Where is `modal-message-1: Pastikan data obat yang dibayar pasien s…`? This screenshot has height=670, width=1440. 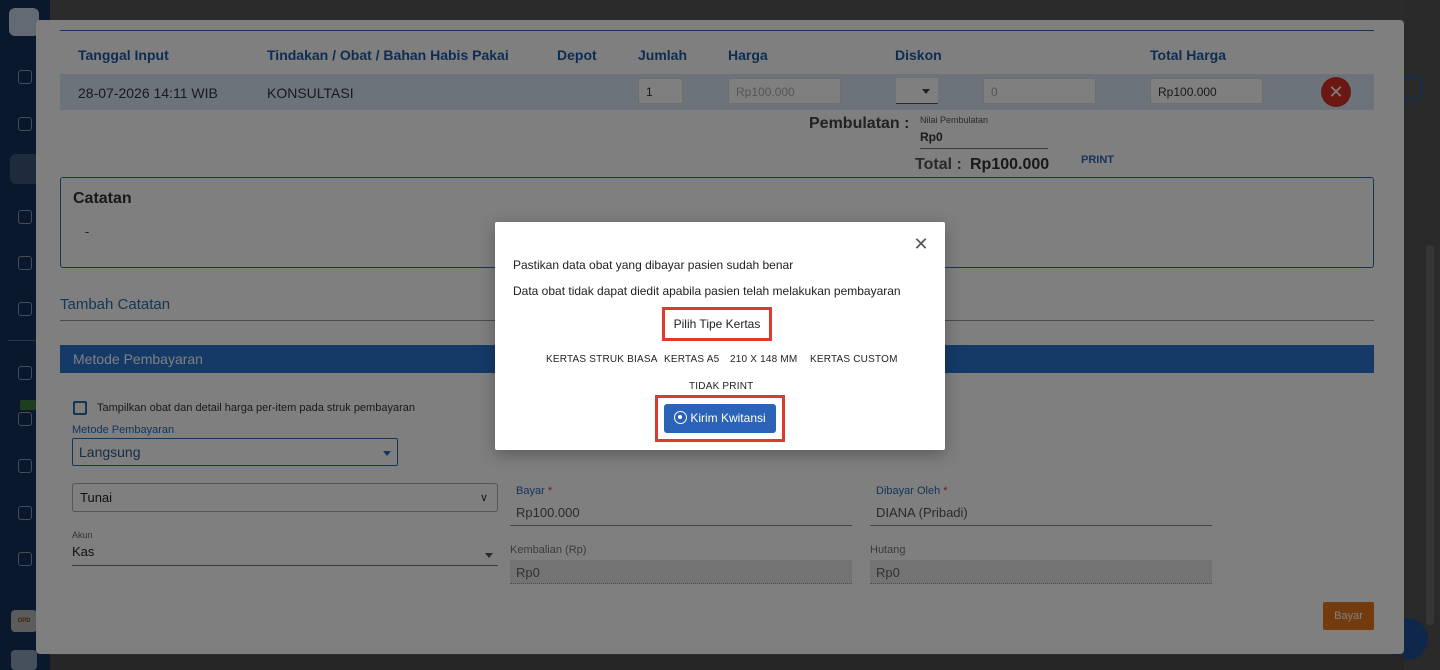
modal-message-1: Pastikan data obat yang dibayar pasien s… is located at coordinates (653, 265).